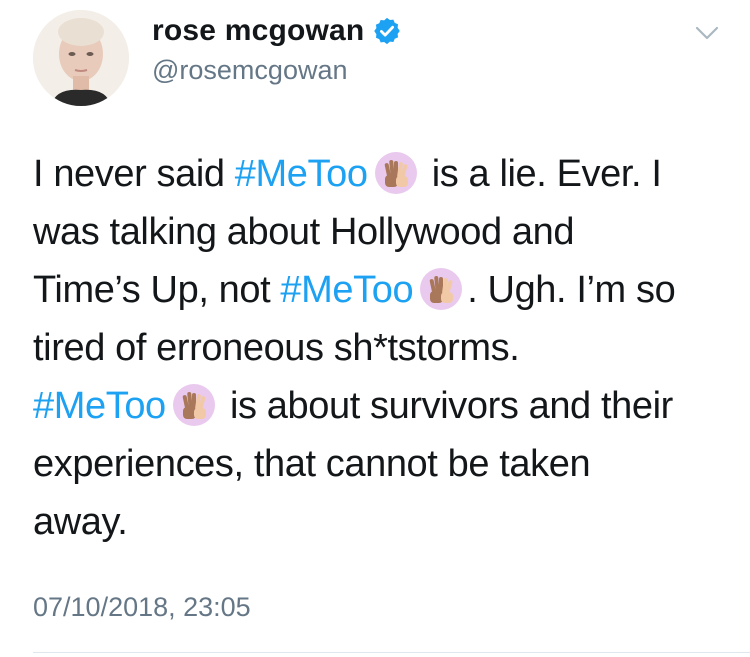  What do you see at coordinates (446, 406) in the screenshot?
I see `text-segment: is about survivors and their` at bounding box center [446, 406].